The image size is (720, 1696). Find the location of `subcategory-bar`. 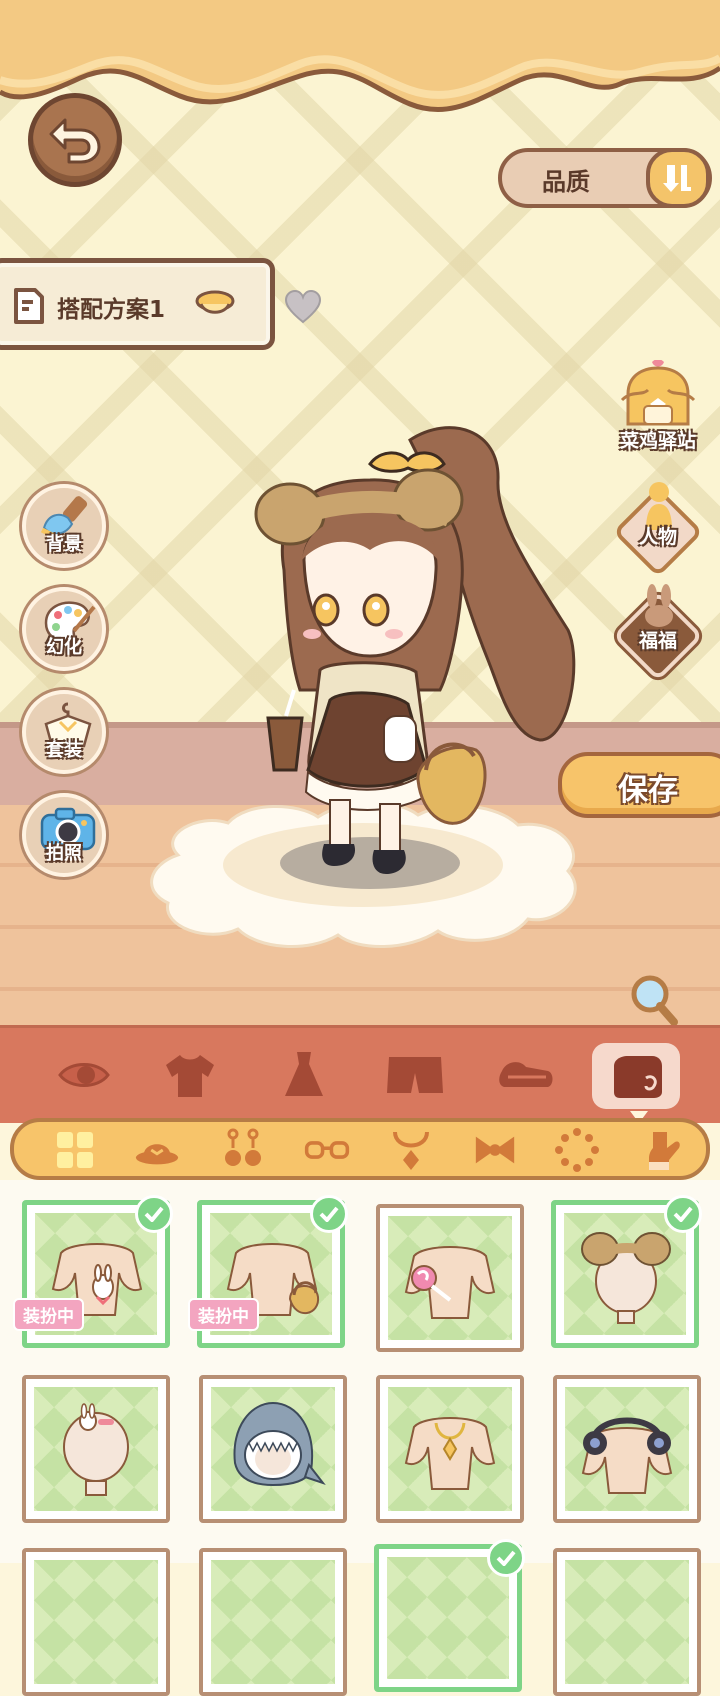

subcategory-bar is located at coordinates (360, 1149).